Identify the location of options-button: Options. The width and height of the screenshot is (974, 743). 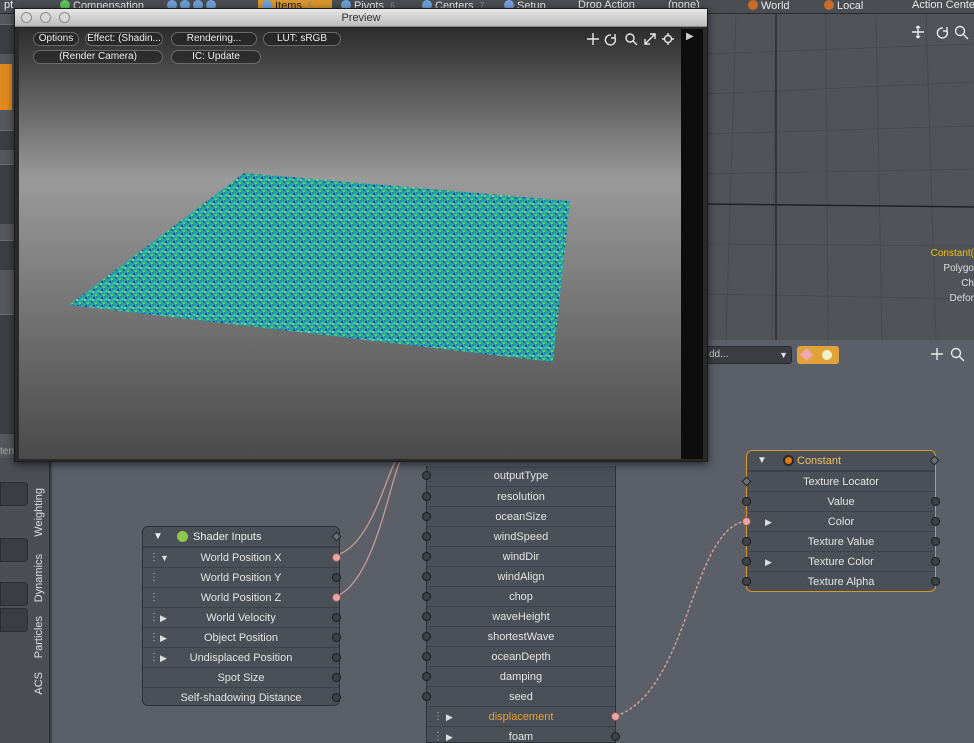
(56, 39).